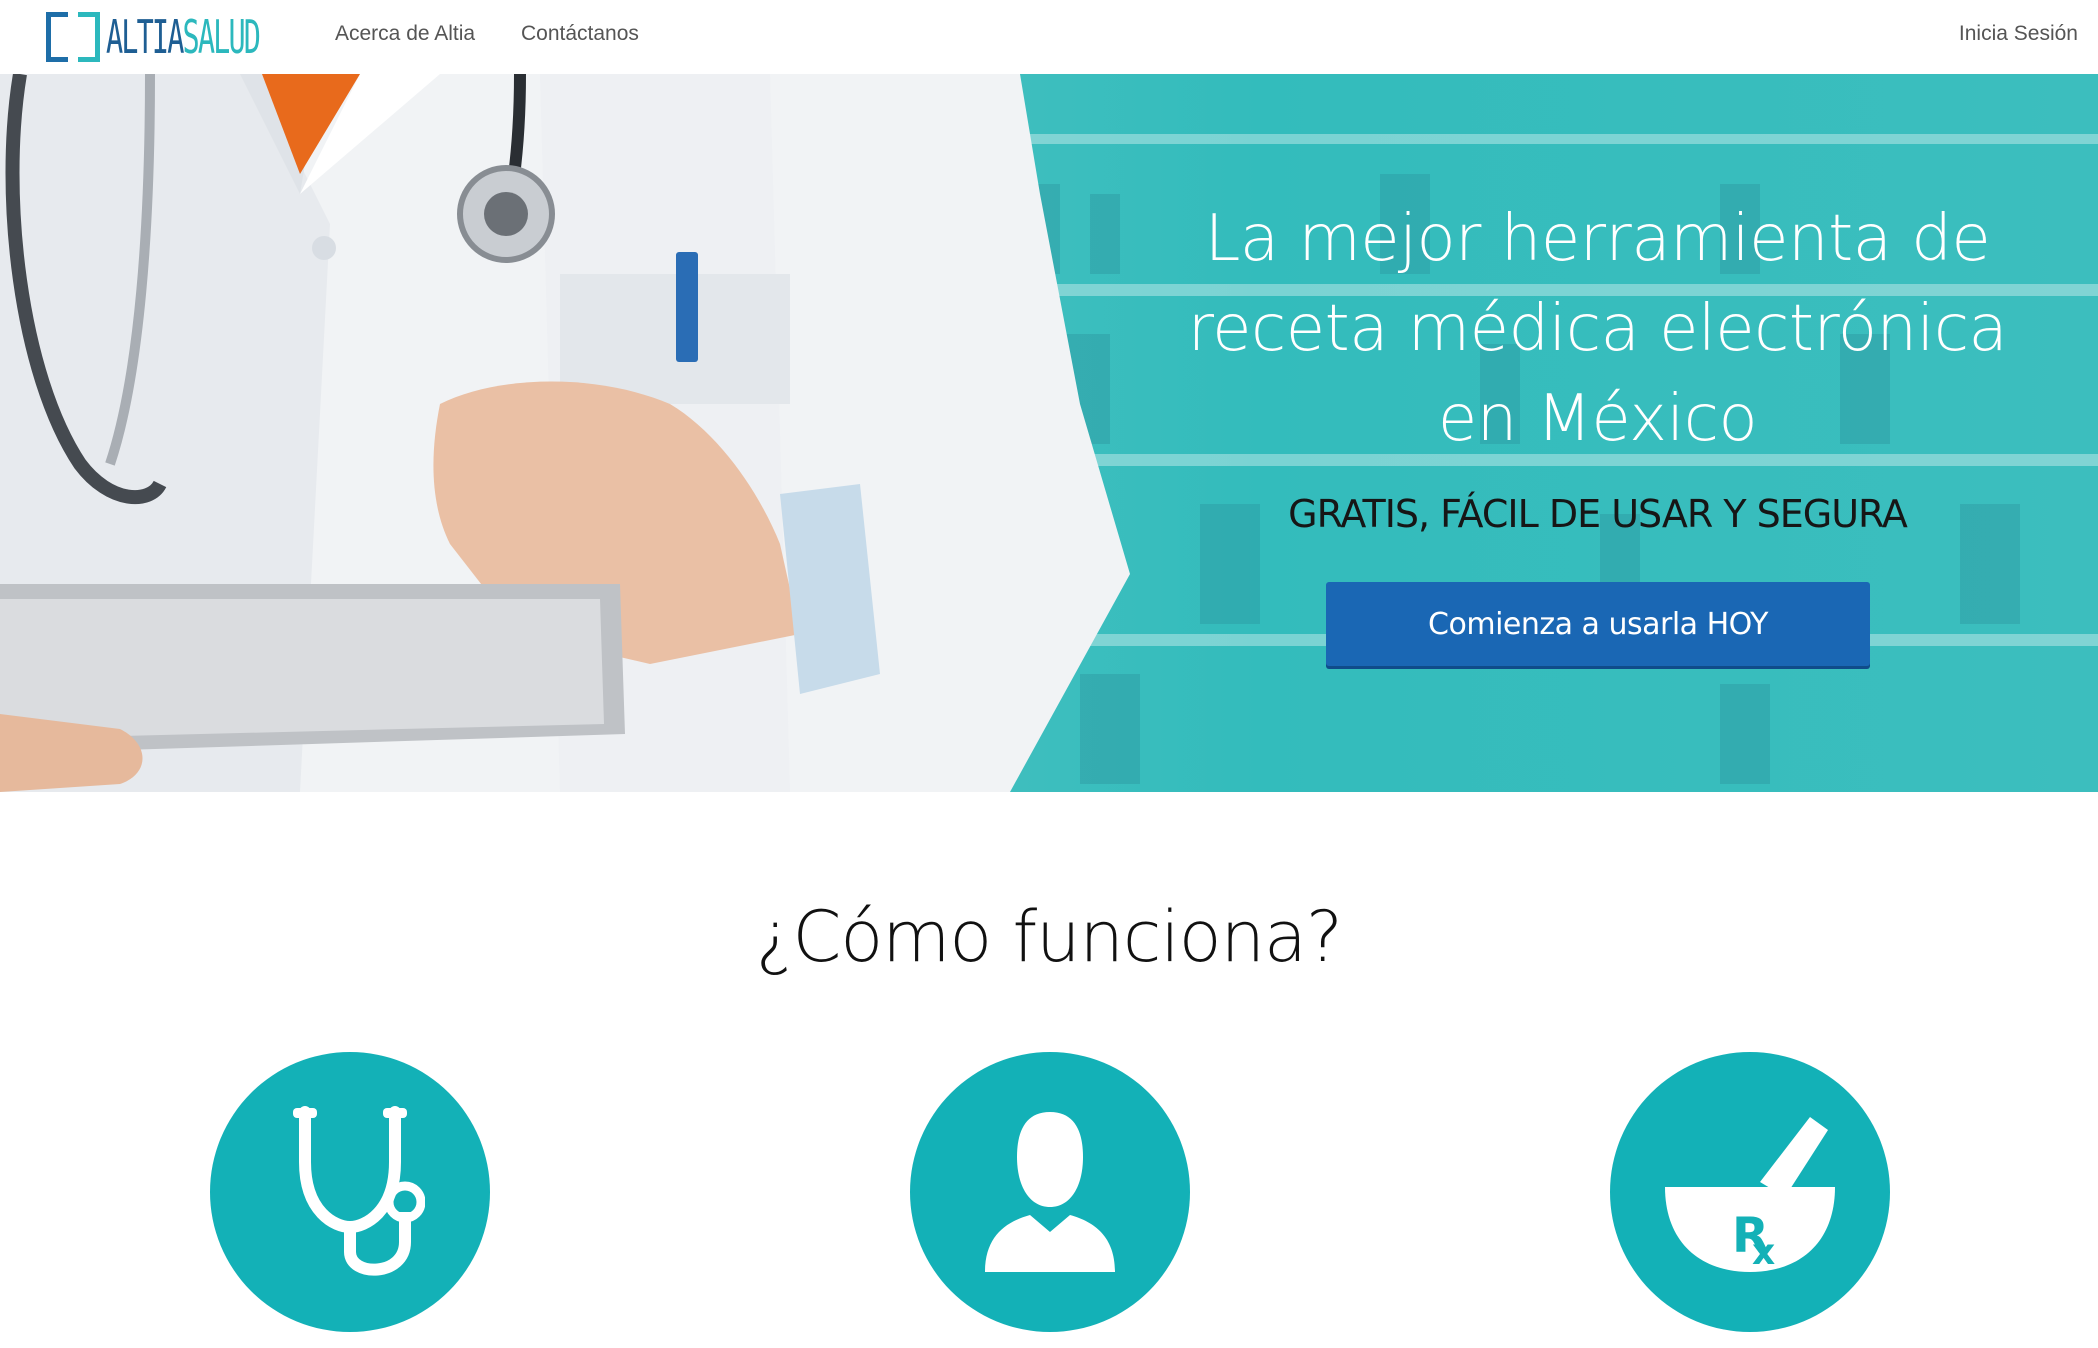 Image resolution: width=2098 pixels, height=1348 pixels. I want to click on nav-link-about: Acerca de Altia, so click(405, 34).